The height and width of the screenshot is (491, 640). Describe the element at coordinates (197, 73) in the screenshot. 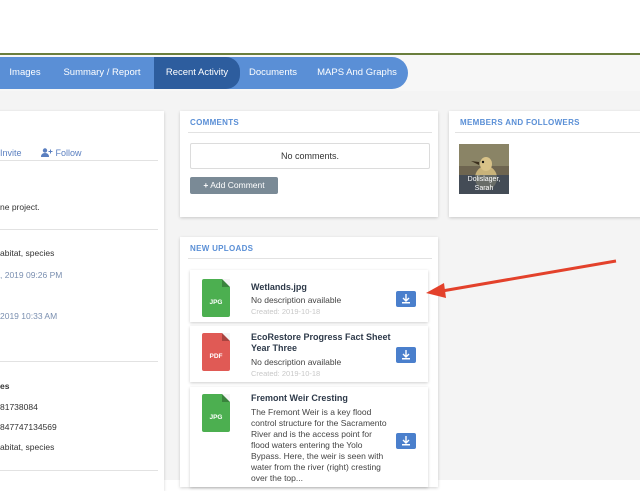

I see `tab-recent-activity: Recent Activity` at that location.